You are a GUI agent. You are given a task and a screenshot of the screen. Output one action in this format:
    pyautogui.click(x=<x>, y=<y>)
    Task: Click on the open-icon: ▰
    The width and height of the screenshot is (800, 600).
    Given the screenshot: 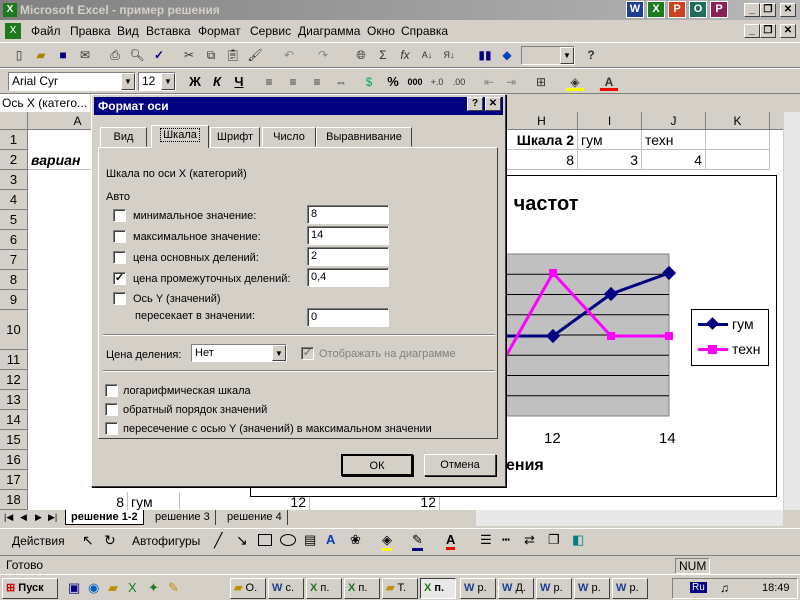 What is the action you would take?
    pyautogui.click(x=41, y=55)
    